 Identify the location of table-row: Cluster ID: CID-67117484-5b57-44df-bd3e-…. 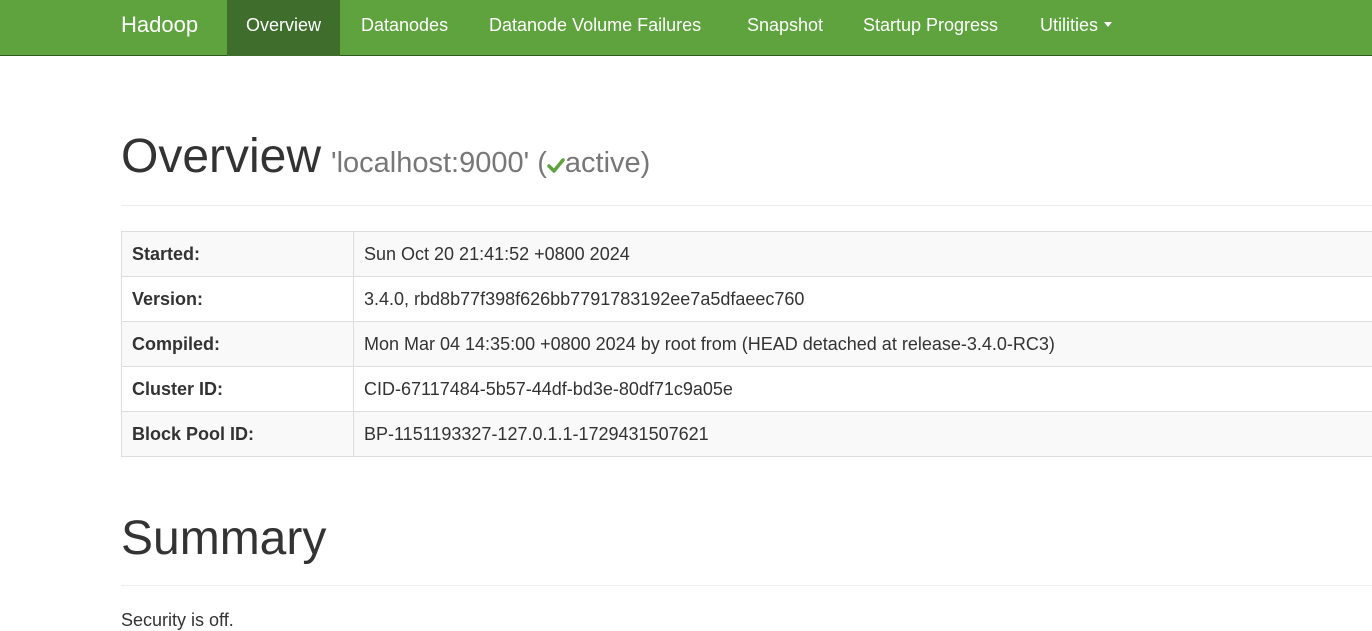
(747, 389).